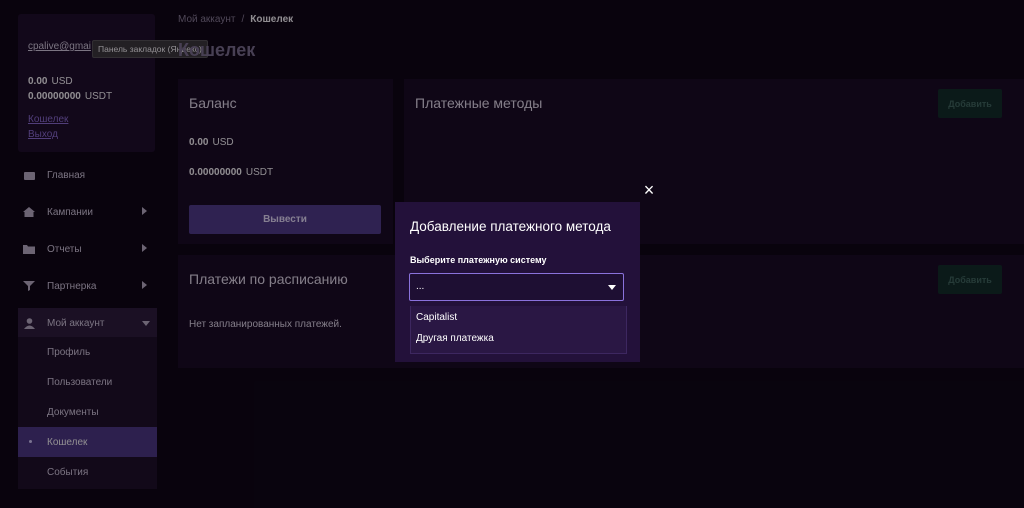  What do you see at coordinates (649, 190) in the screenshot?
I see `close-icon: ×` at bounding box center [649, 190].